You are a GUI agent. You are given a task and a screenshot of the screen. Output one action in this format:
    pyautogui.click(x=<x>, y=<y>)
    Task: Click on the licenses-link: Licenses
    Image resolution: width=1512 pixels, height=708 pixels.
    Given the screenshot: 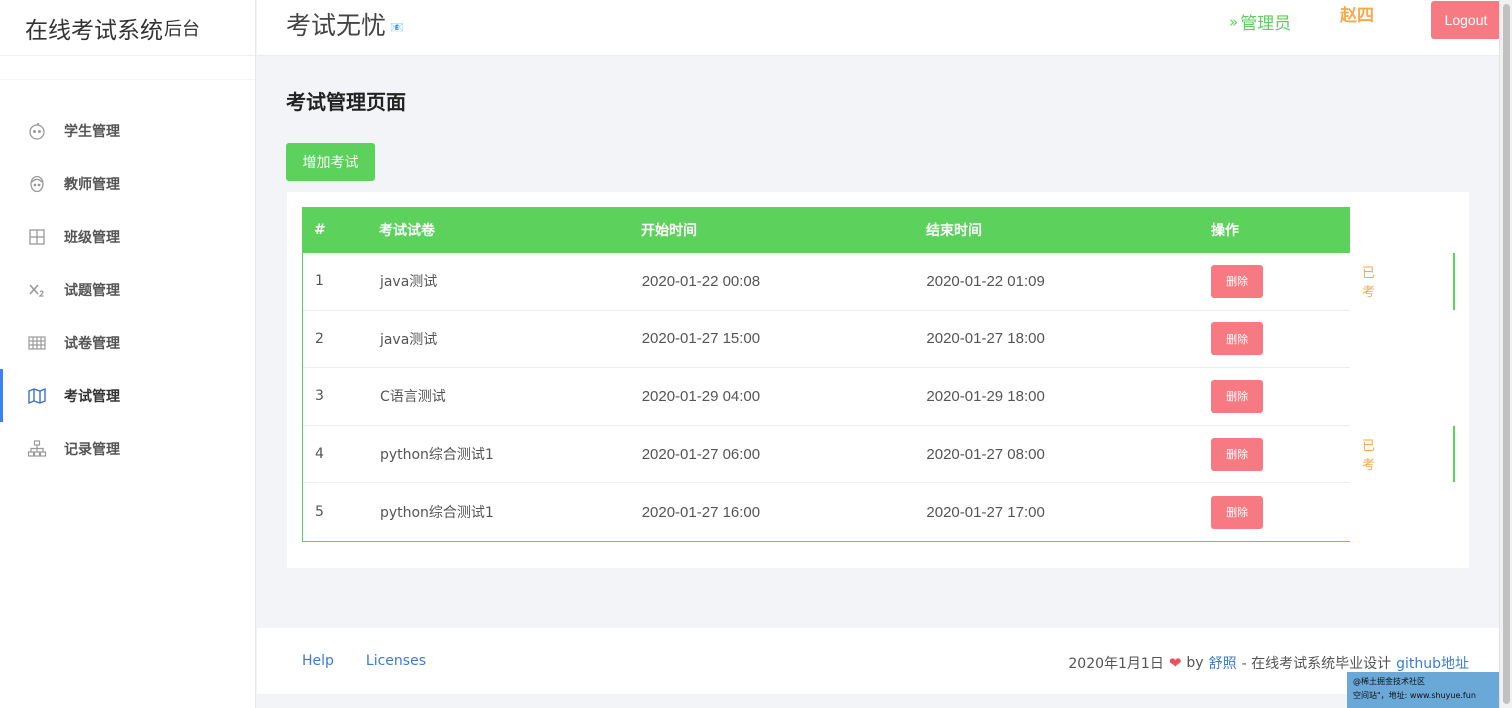 What is the action you would take?
    pyautogui.click(x=396, y=661)
    